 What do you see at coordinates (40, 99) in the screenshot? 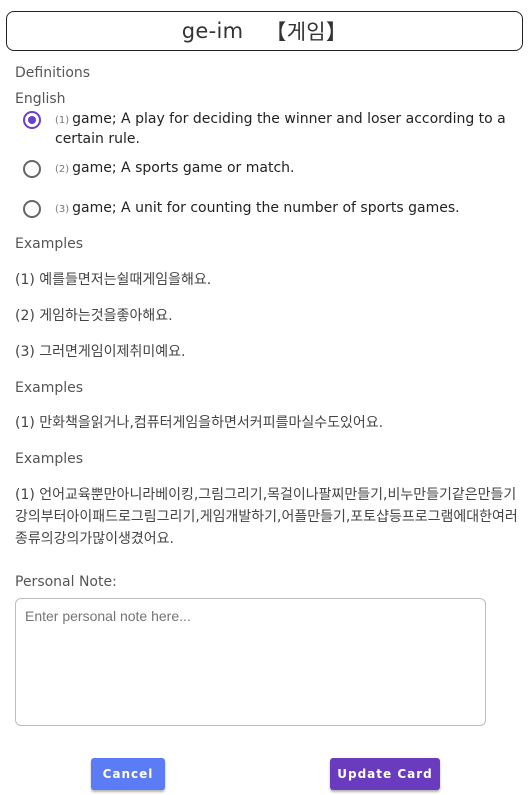
I see `language-label: English` at bounding box center [40, 99].